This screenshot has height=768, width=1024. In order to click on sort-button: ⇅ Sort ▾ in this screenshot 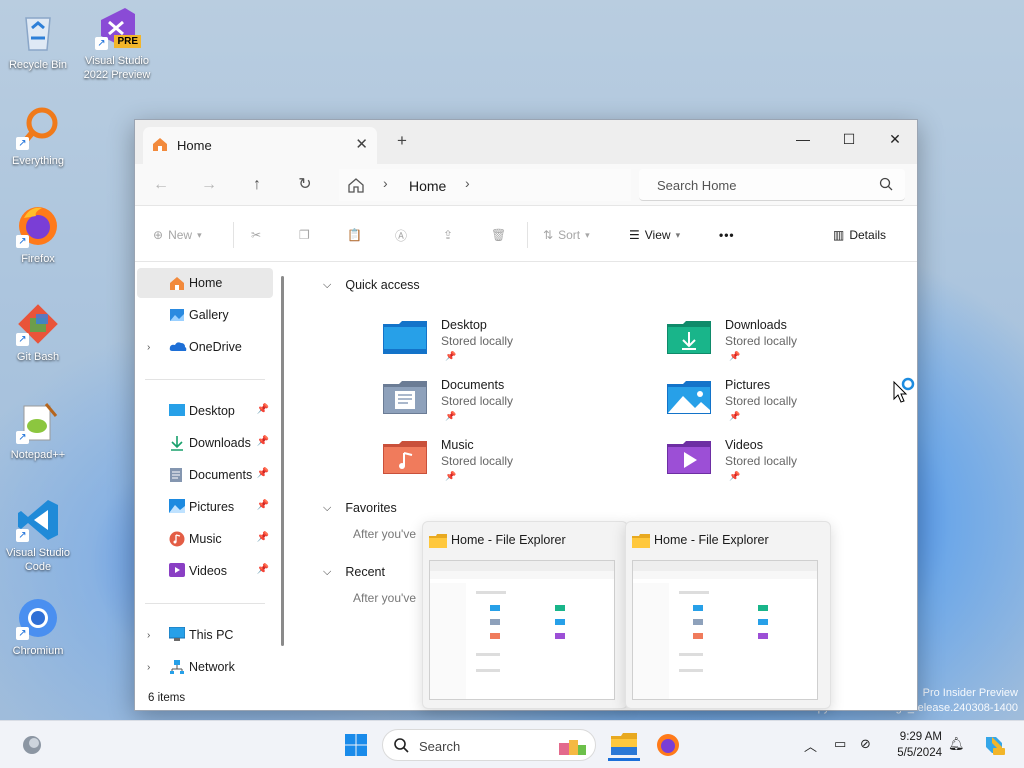, I will do `click(566, 235)`.